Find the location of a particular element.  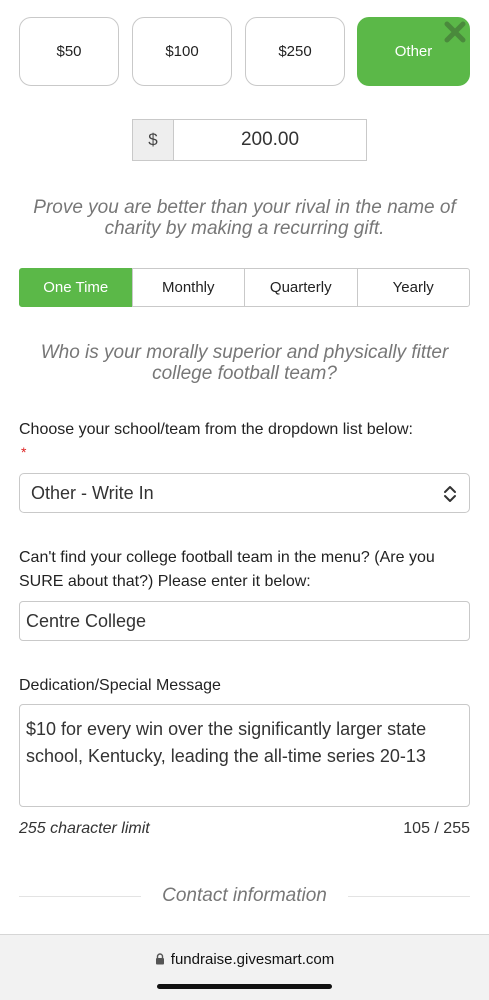

frequency-selector: One Time Monthly Quarterly Yearly is located at coordinates (244, 287).